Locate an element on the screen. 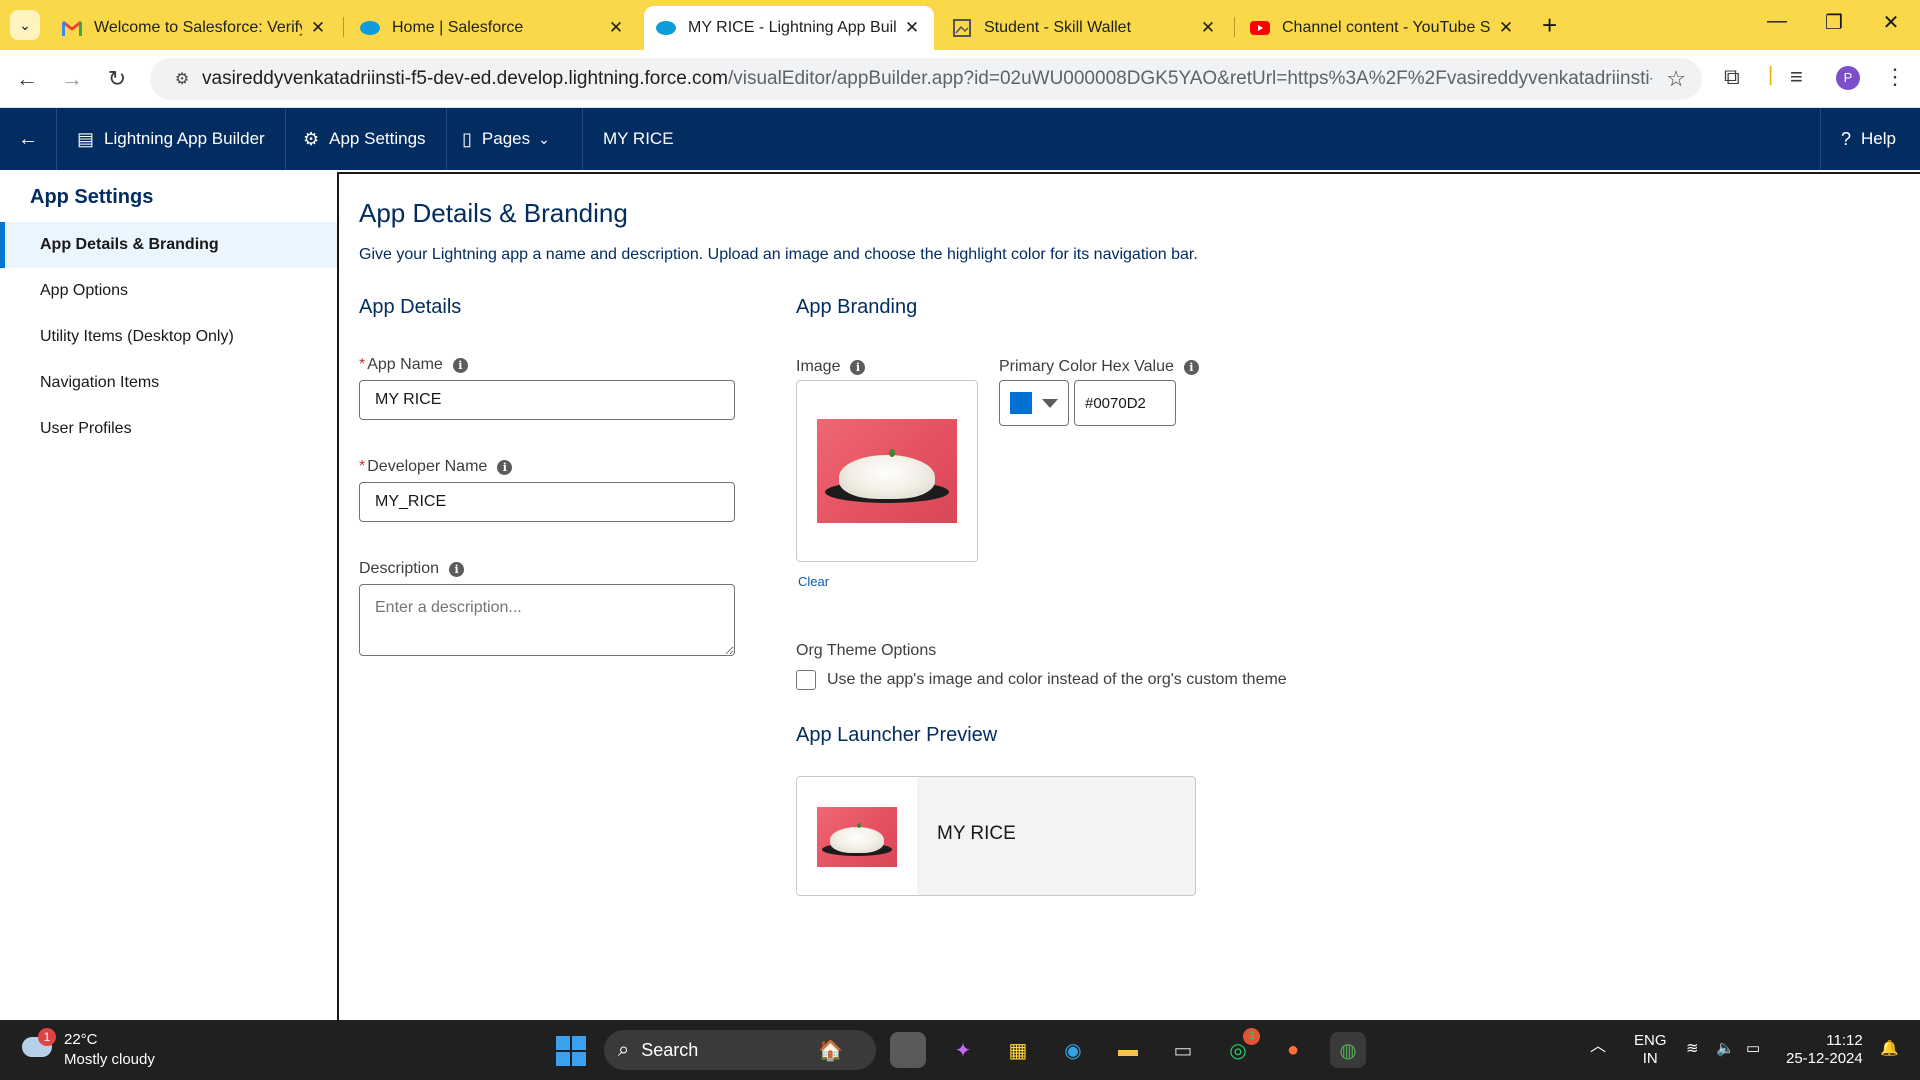  tab-skill-wallet: Student - Skill Wallet ✕ is located at coordinates (1085, 28).